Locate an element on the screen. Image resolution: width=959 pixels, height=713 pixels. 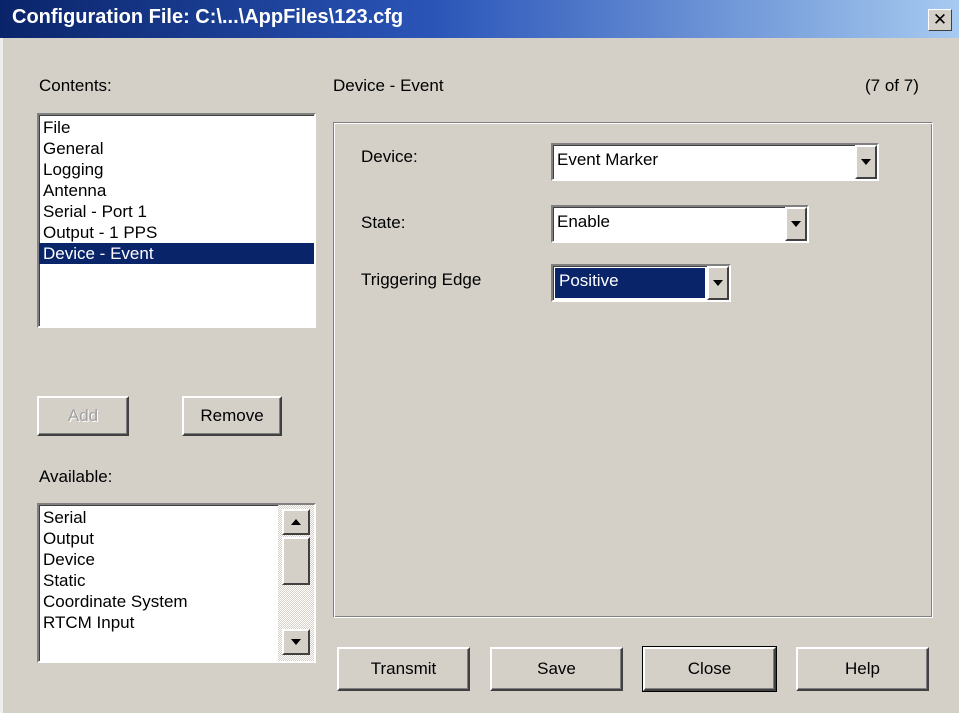
page-counter: (7 of 7) is located at coordinates (892, 85).